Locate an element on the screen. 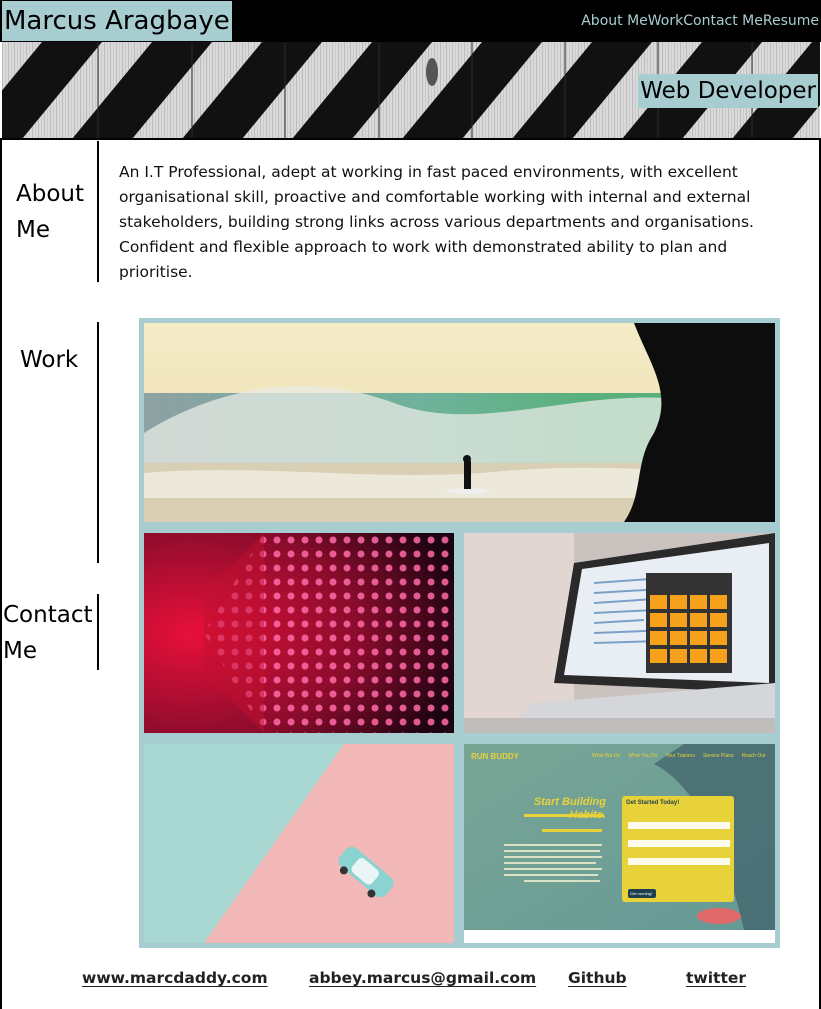 The width and height of the screenshot is (821, 1009). work-heading: Work is located at coordinates (49, 360).